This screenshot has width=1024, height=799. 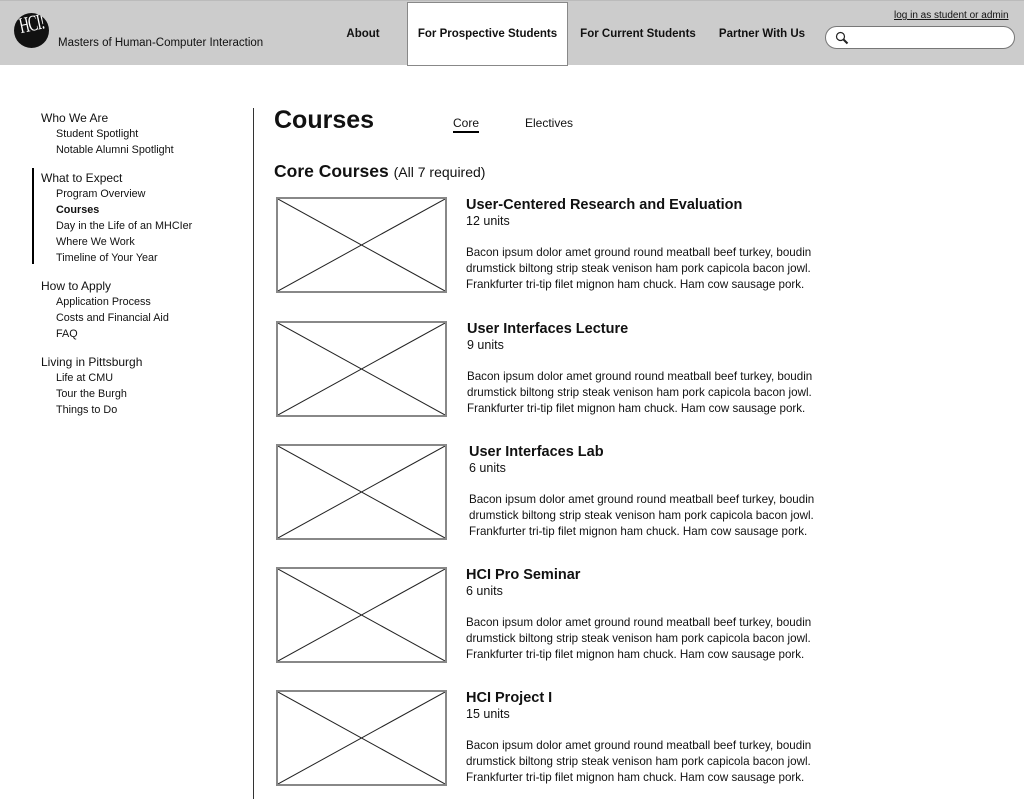 I want to click on nav-current-students: For Current Students, so click(x=638, y=34).